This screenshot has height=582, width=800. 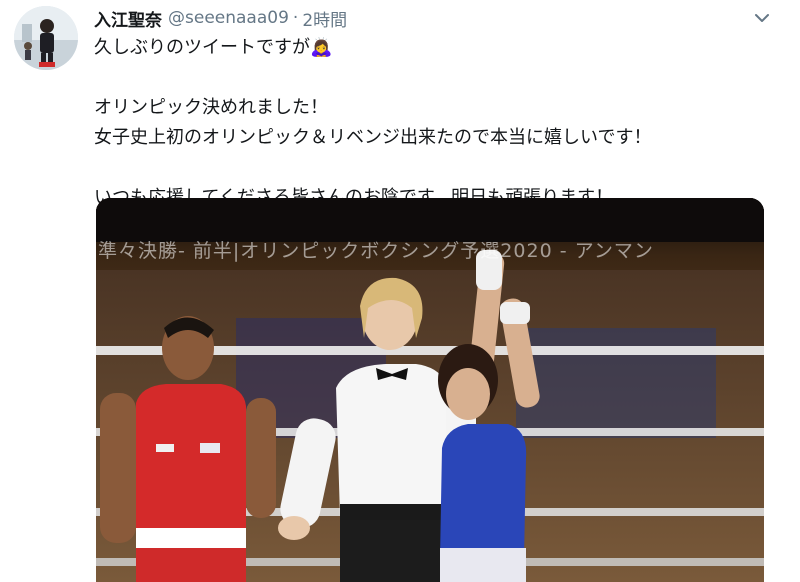 What do you see at coordinates (373, 137) in the screenshot?
I see `tweet-line: 女子史上初のオリンピック＆リベンジ出来たので本当に嬉しいです！` at bounding box center [373, 137].